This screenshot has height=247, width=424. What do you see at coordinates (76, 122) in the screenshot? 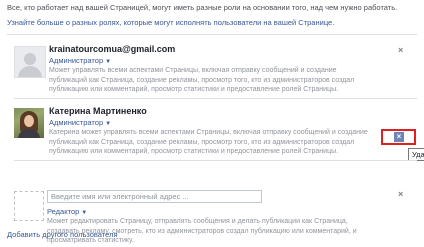
I see `member-2-role-label: Администратор` at bounding box center [76, 122].